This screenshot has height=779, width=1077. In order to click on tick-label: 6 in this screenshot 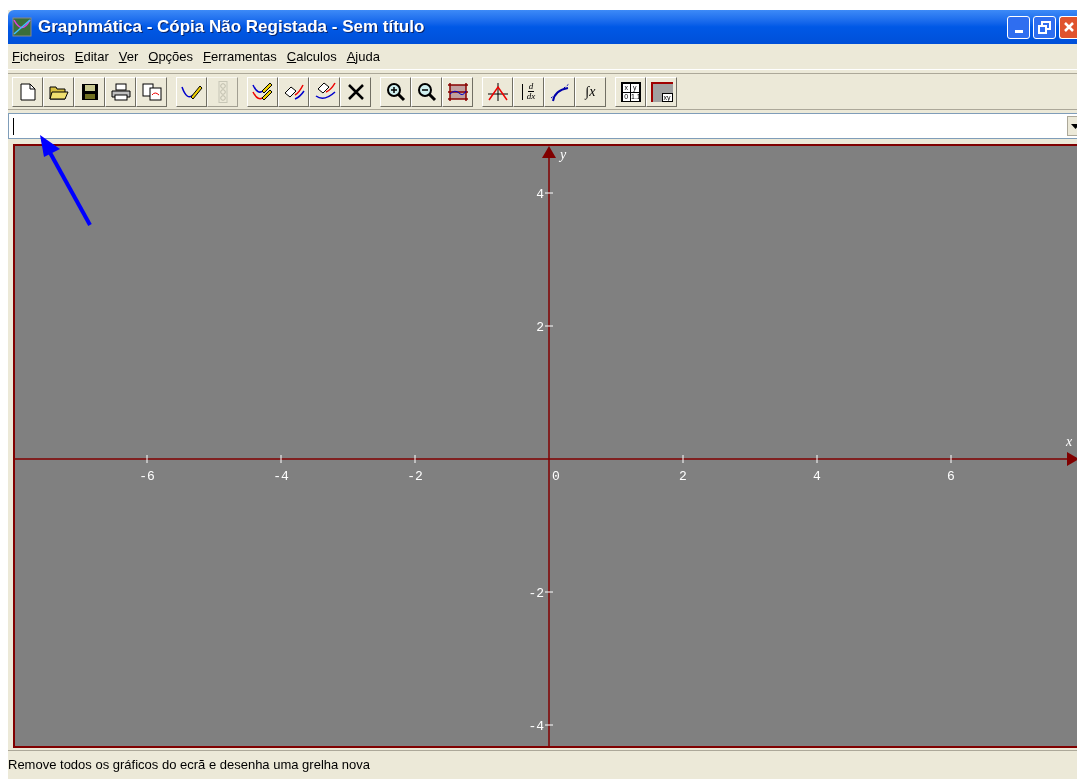, I will do `click(951, 476)`.